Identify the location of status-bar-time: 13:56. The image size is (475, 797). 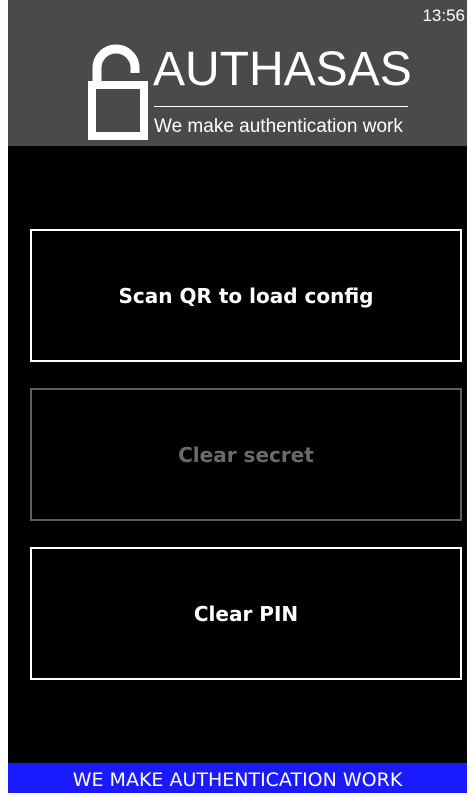
(443, 15).